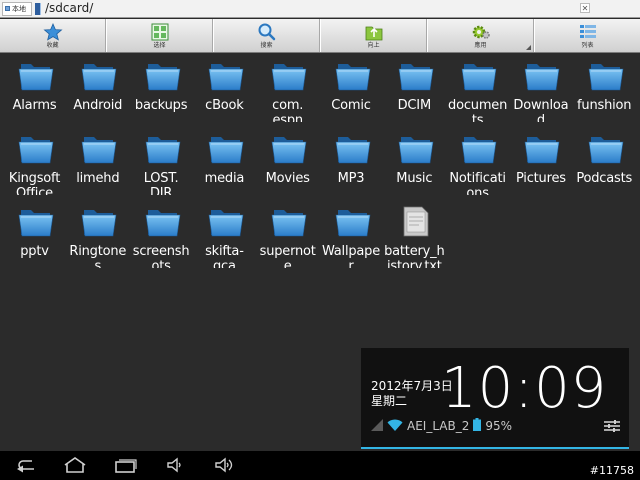 The height and width of the screenshot is (480, 640). I want to click on folder-item: Notificati ons, so click(477, 162).